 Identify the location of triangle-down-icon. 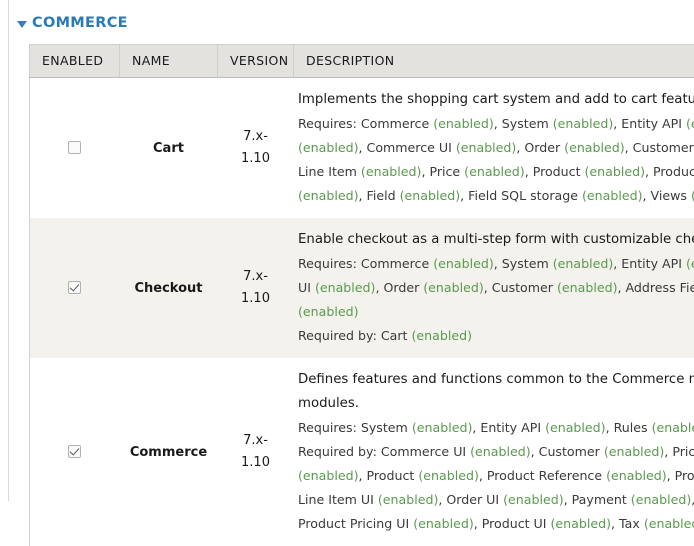
(22, 24).